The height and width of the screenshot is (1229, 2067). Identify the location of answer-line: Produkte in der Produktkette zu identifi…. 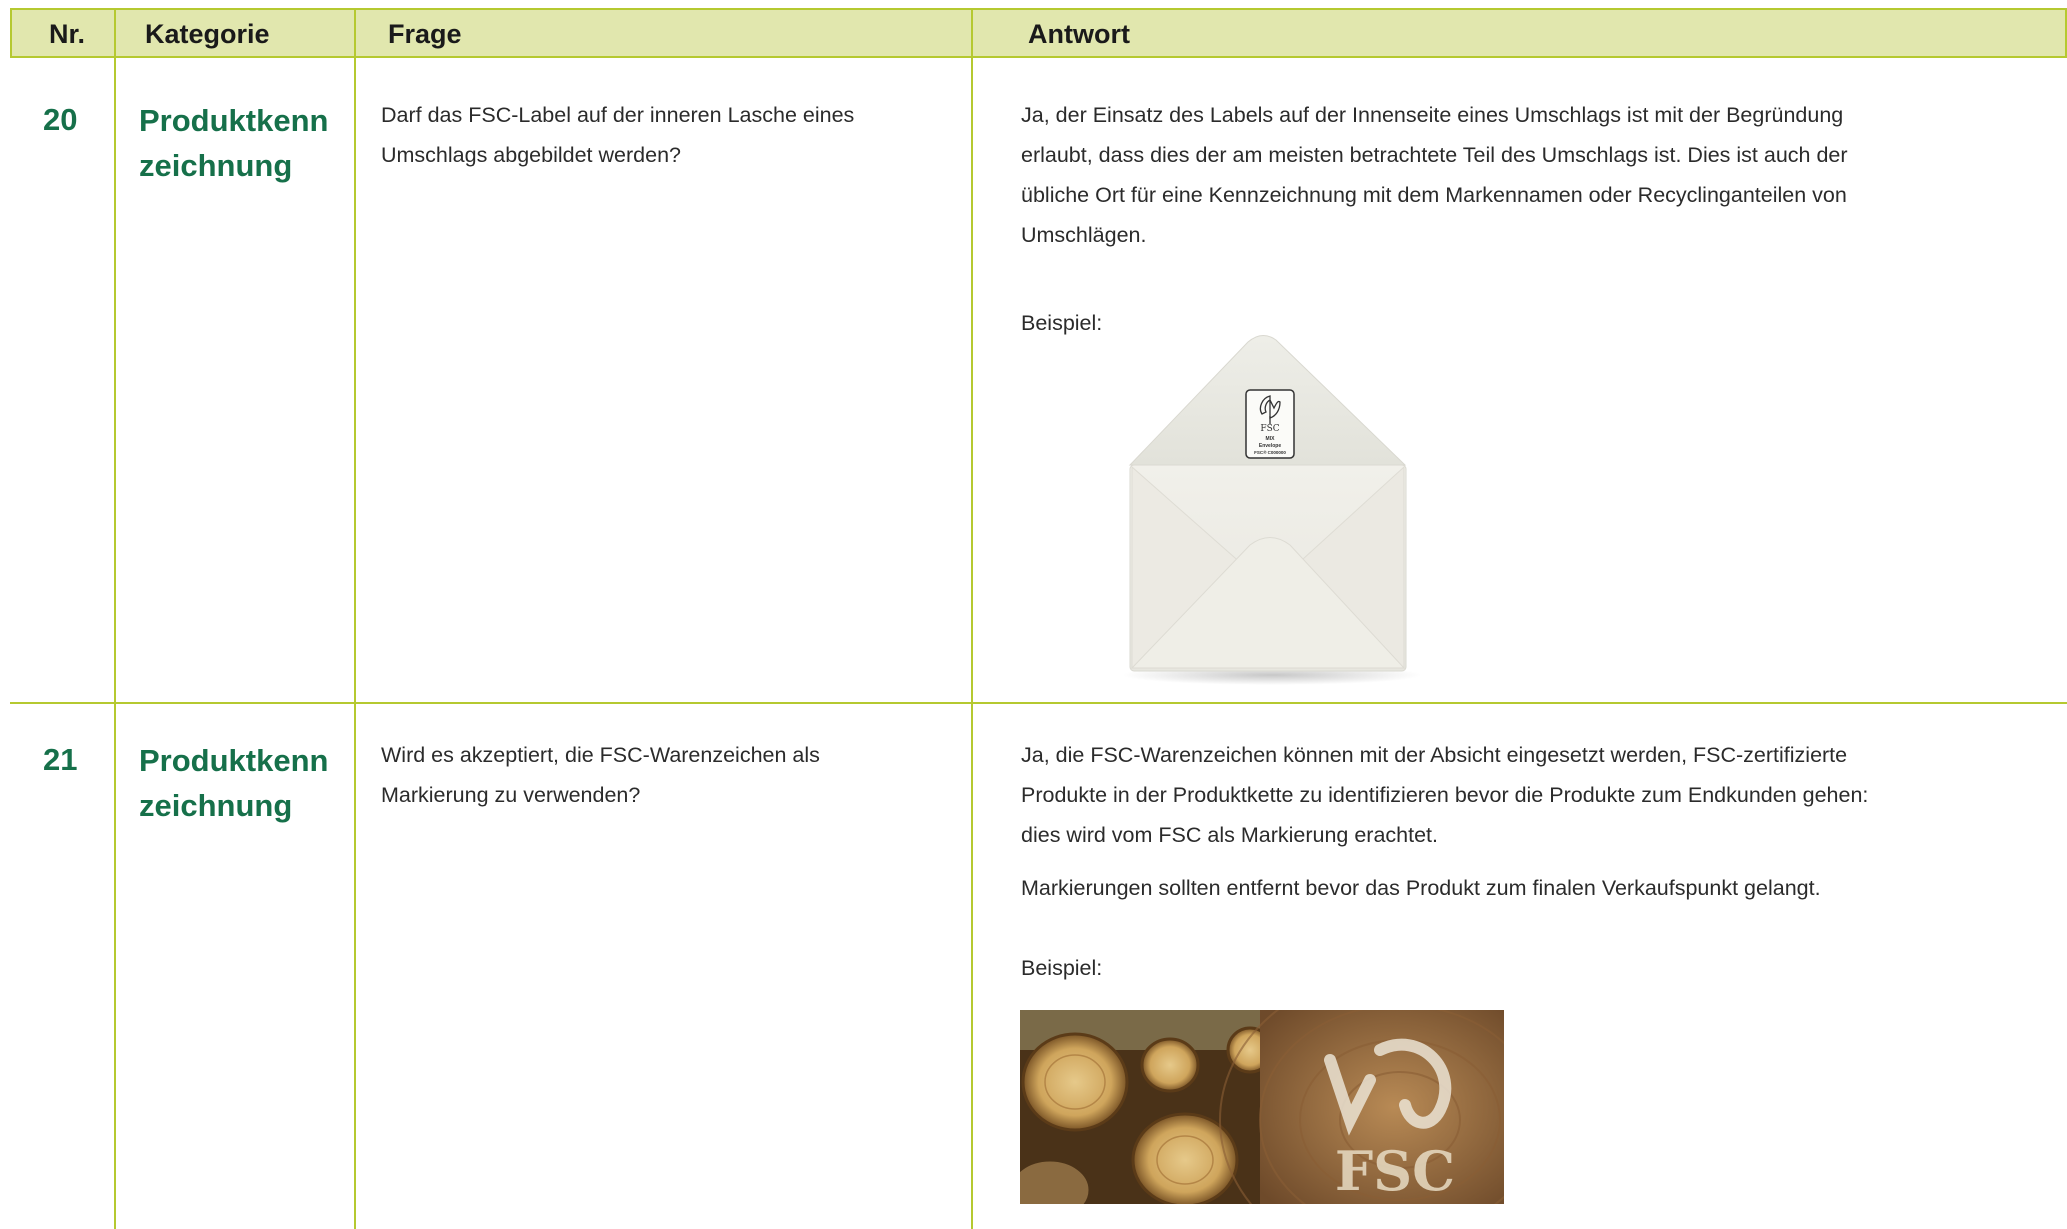
(1445, 795).